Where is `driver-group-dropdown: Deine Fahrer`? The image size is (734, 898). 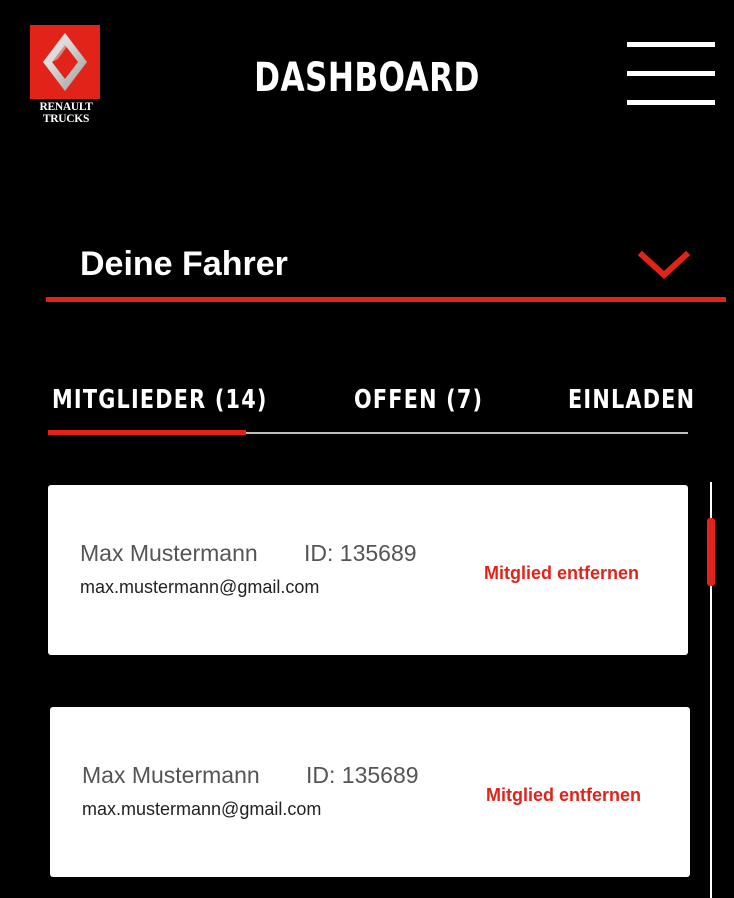
driver-group-dropdown: Deine Fahrer is located at coordinates (386, 270).